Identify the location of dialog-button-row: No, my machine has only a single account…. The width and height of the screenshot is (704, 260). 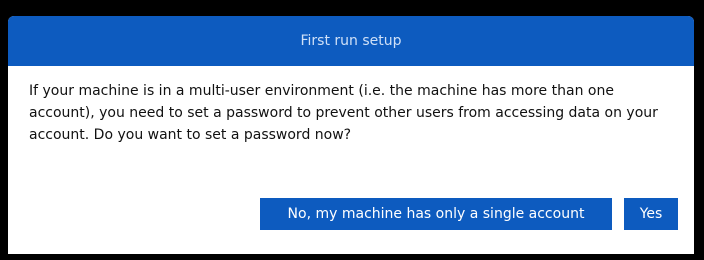
(469, 214).